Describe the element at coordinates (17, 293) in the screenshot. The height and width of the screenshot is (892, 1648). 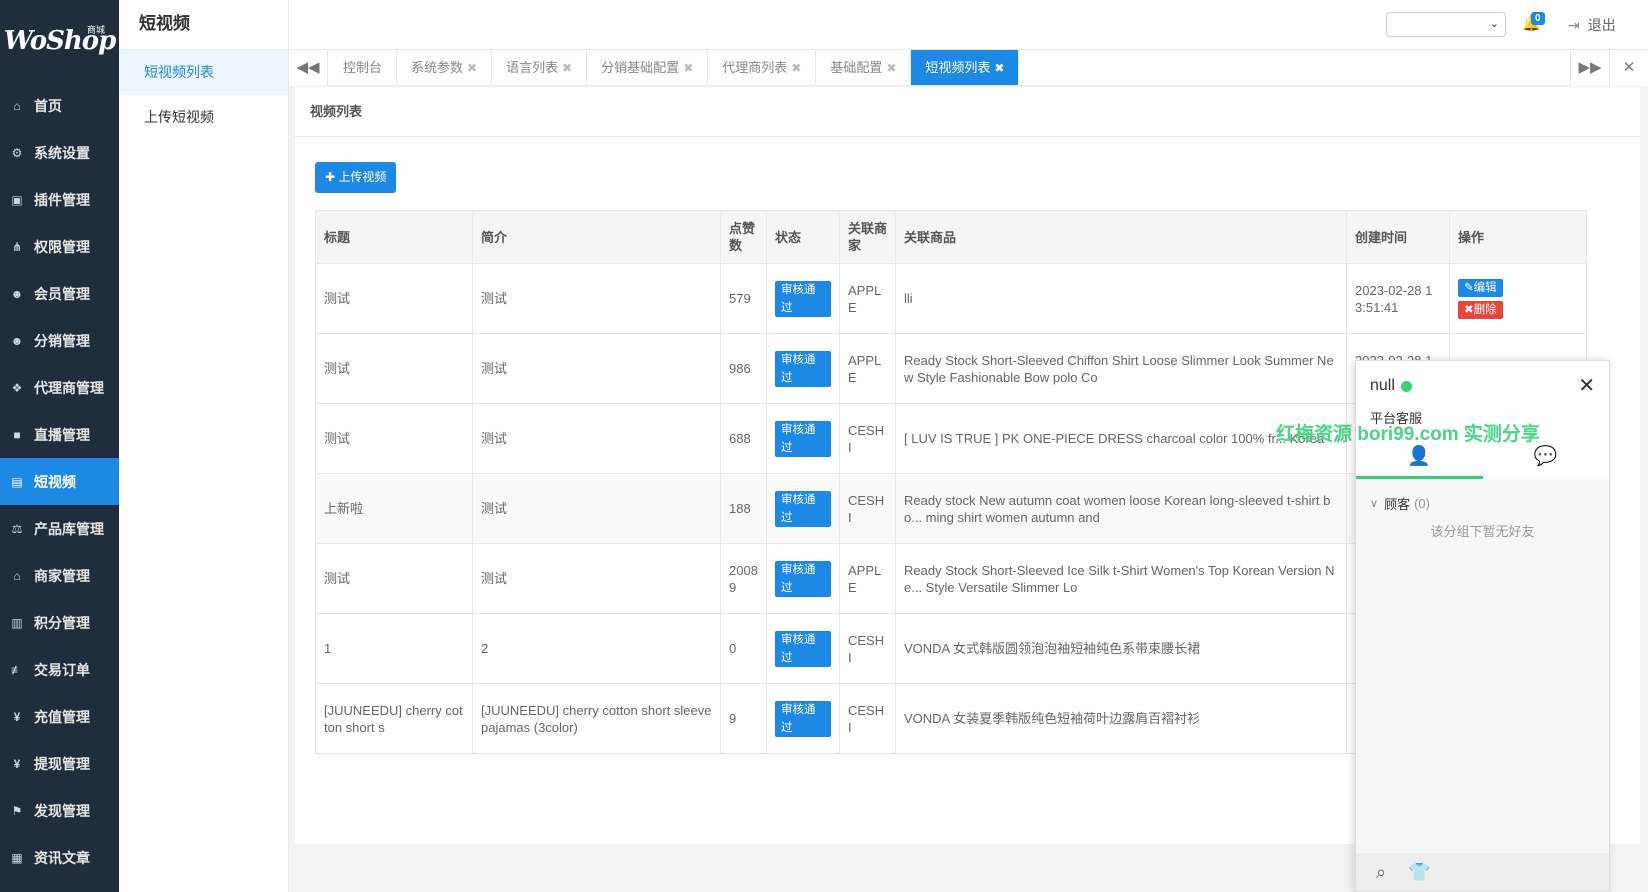
I see `users-icon: ☻` at that location.